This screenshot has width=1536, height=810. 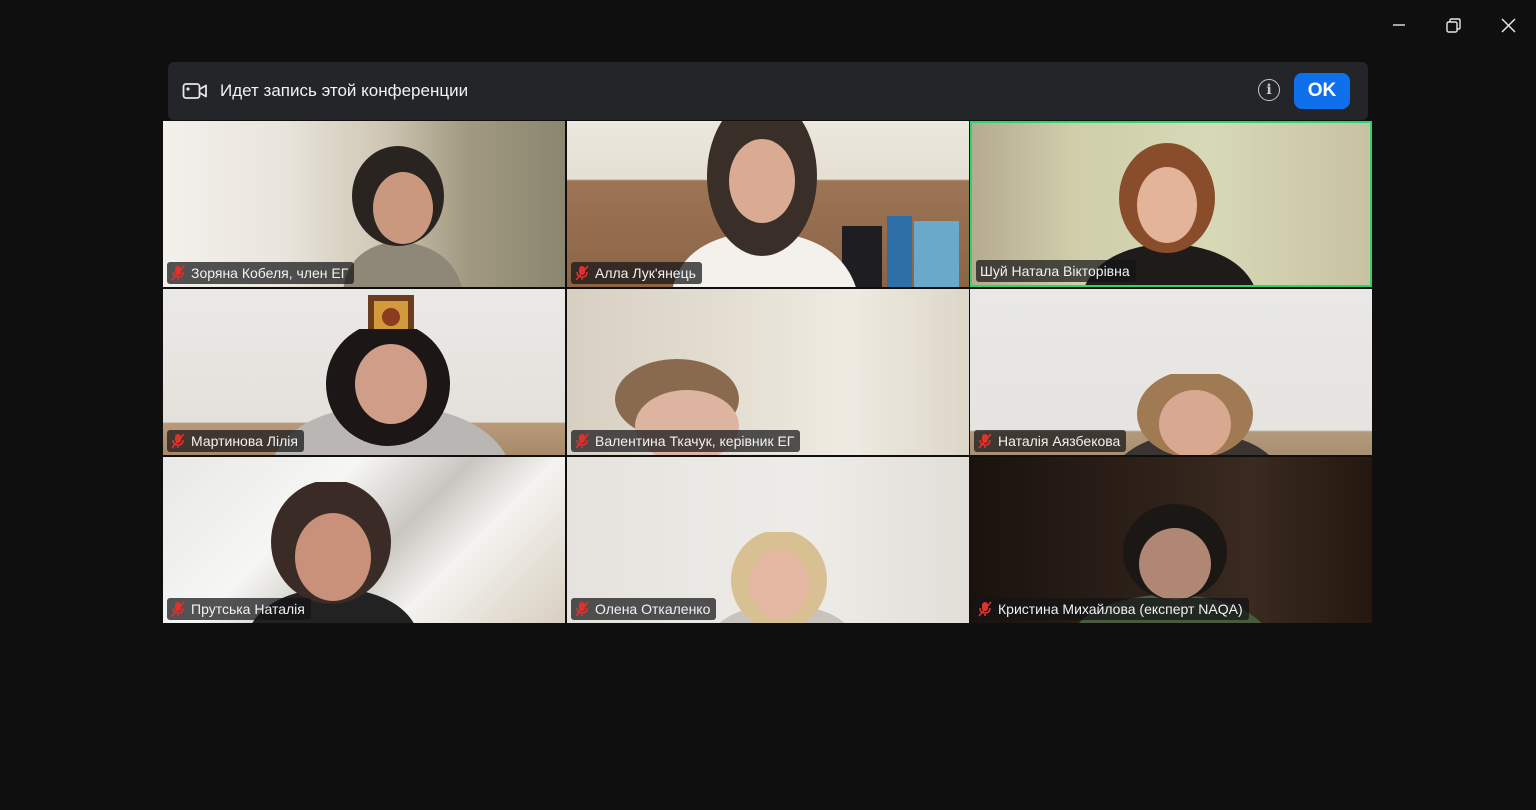 What do you see at coordinates (1059, 441) in the screenshot?
I see `participant-name: Наталія Аязбекова` at bounding box center [1059, 441].